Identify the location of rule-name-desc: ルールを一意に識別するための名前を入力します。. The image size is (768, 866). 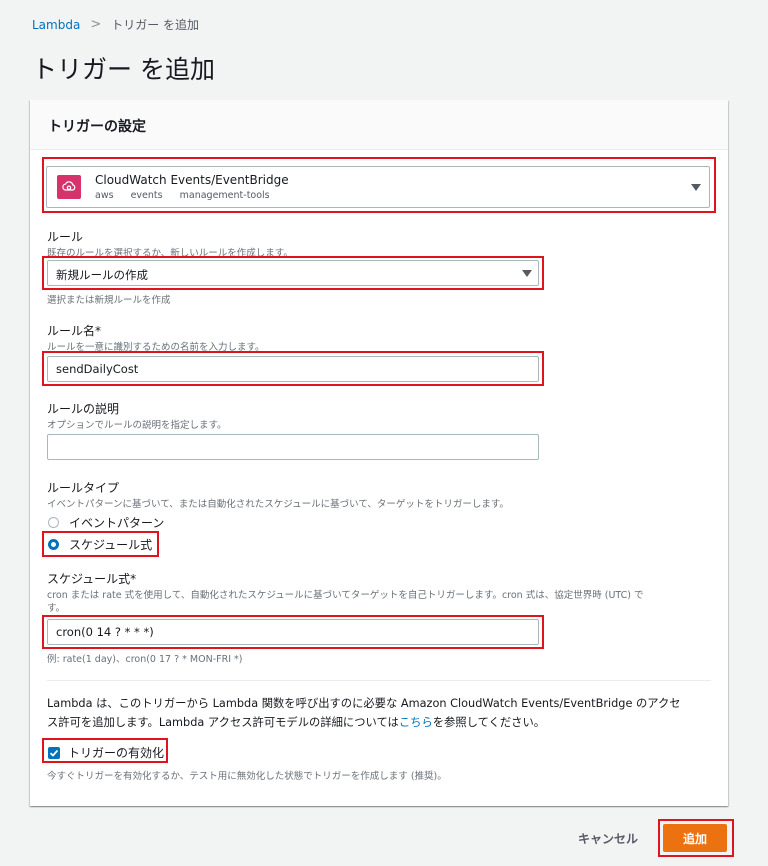
(156, 347).